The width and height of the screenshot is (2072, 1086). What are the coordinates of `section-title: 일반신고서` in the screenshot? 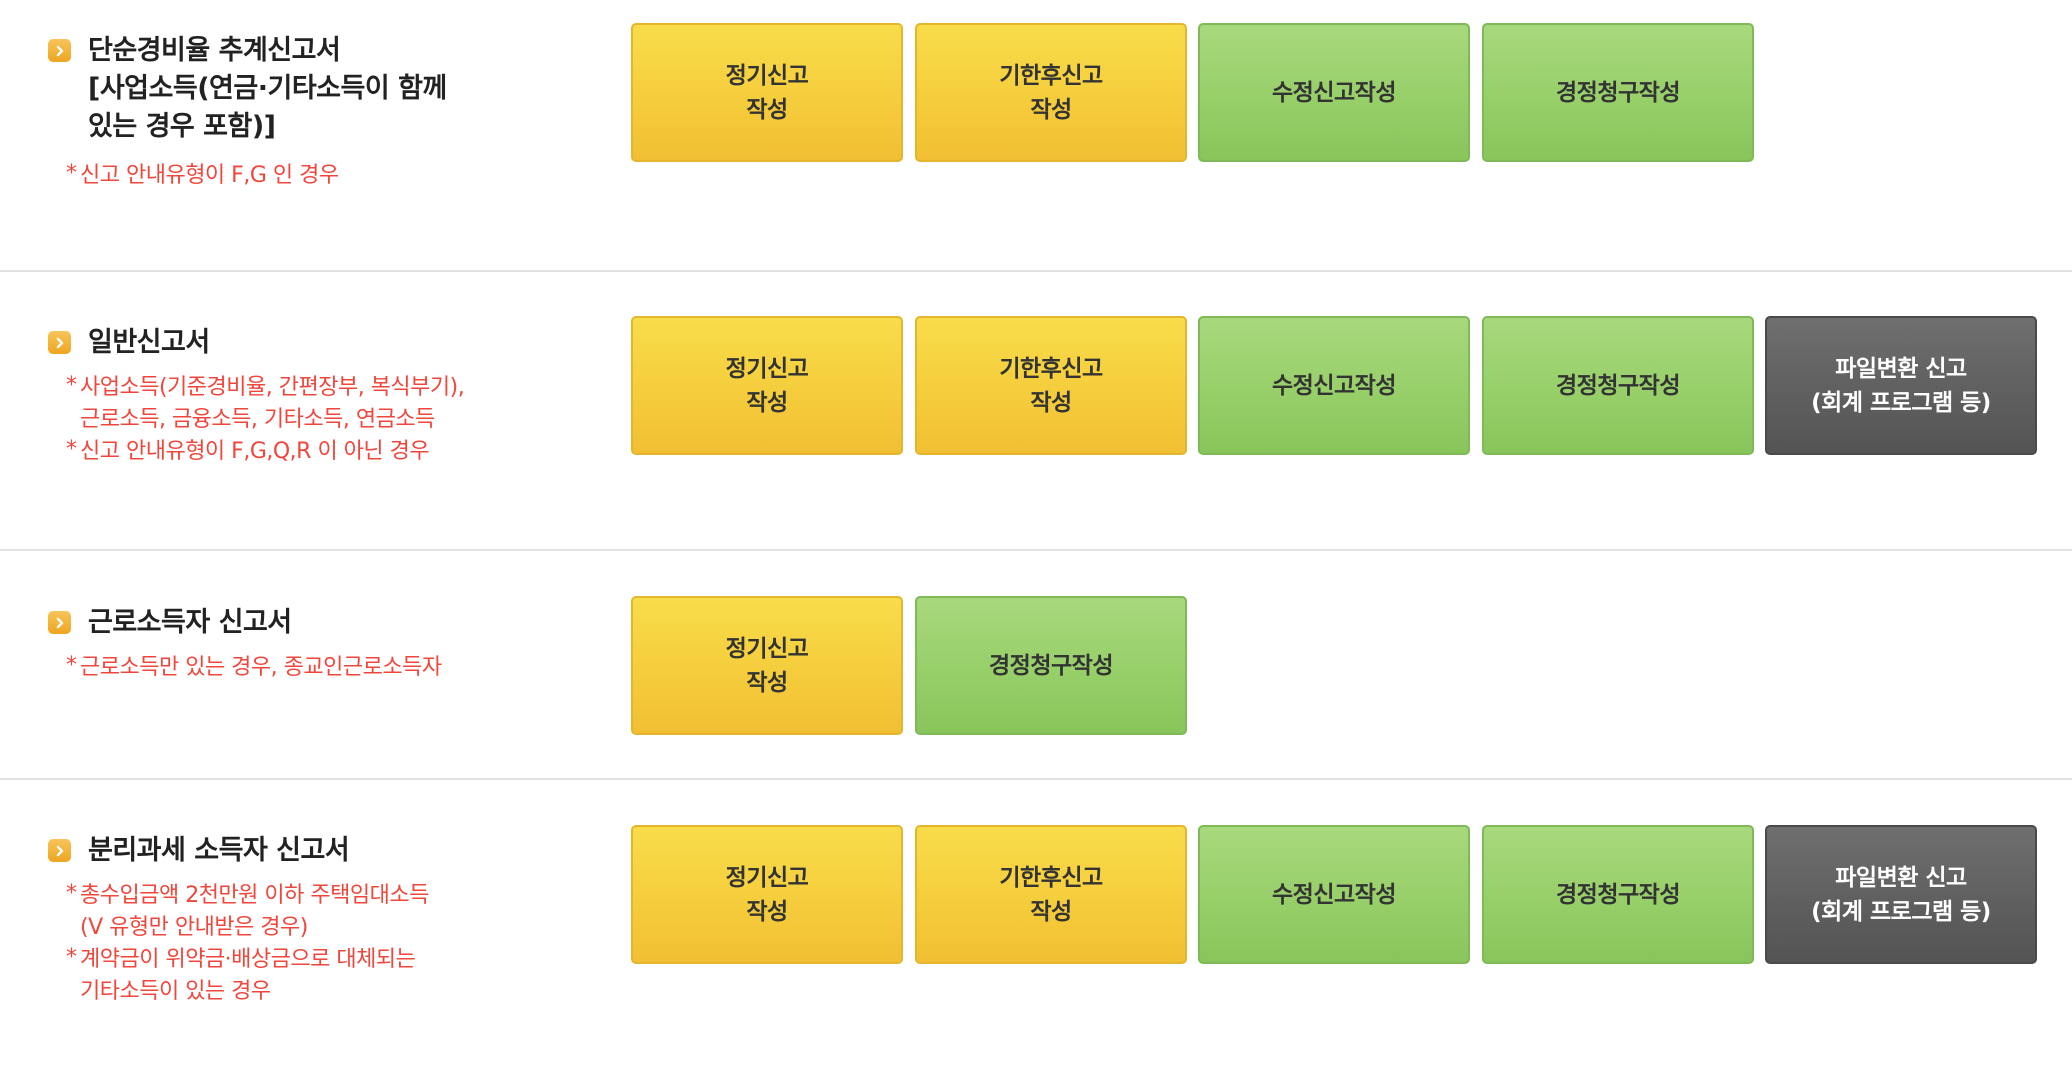 It's located at (149, 342).